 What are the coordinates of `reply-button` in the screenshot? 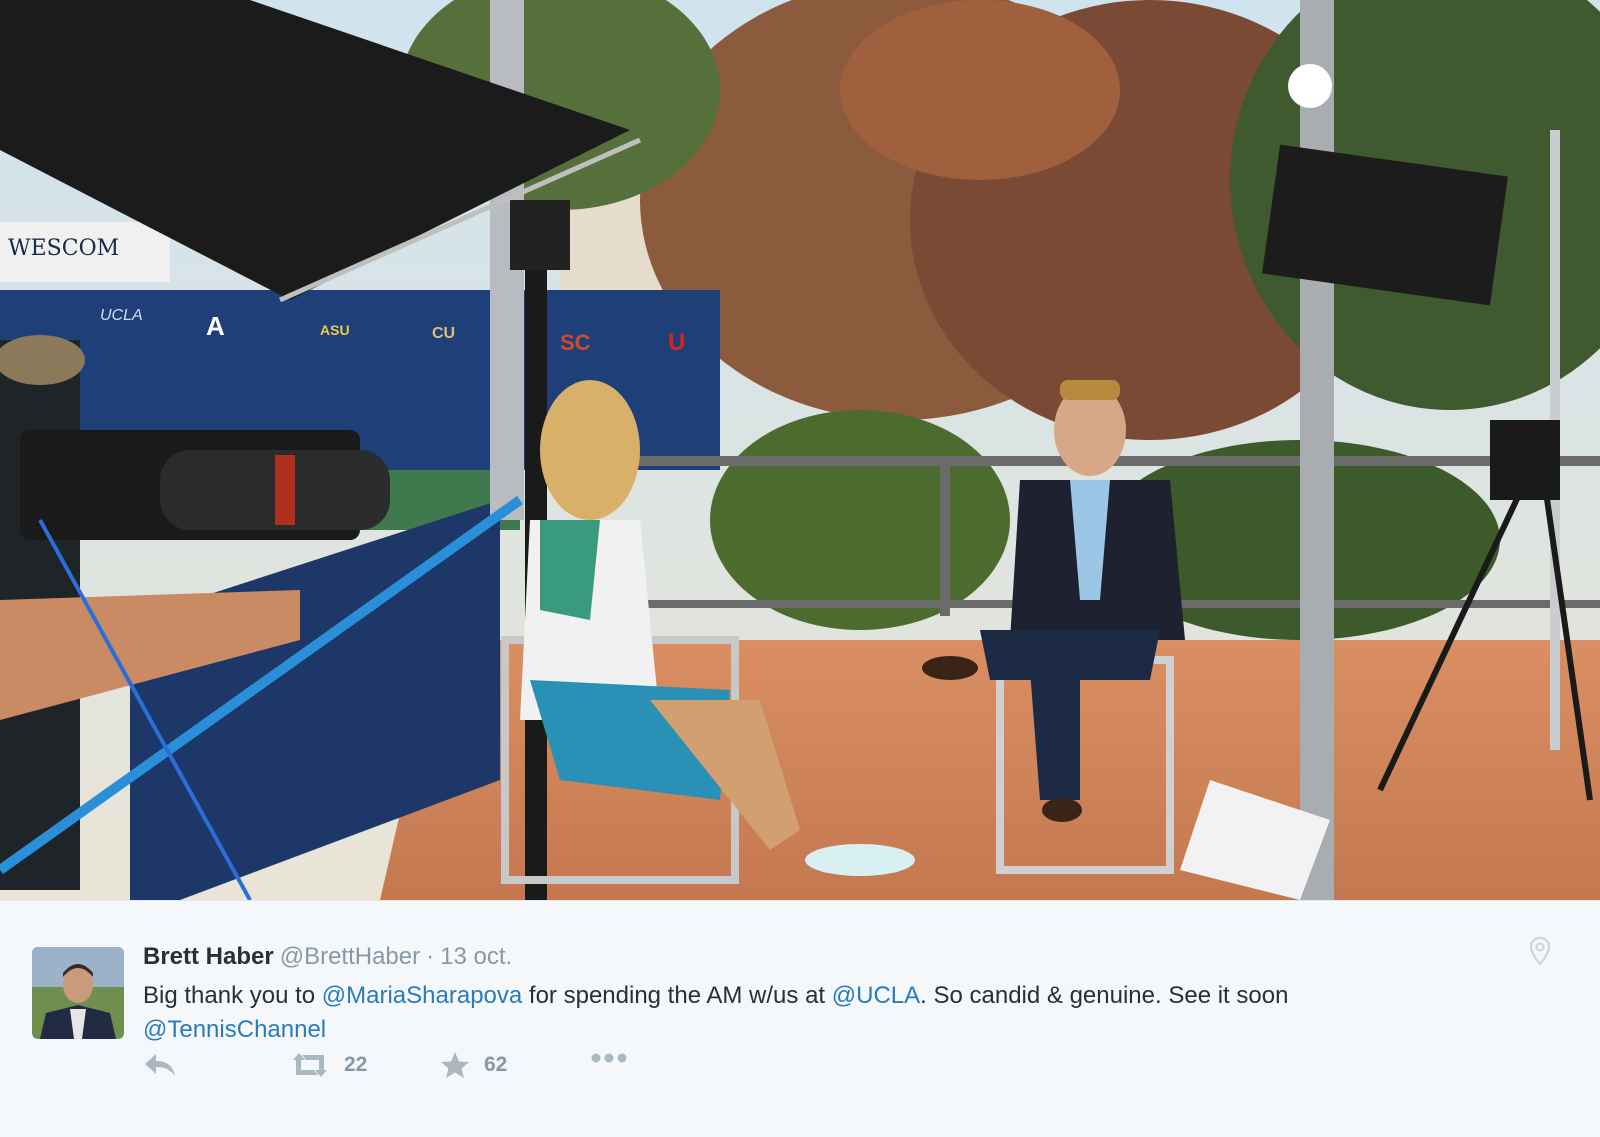 It's located at (160, 1065).